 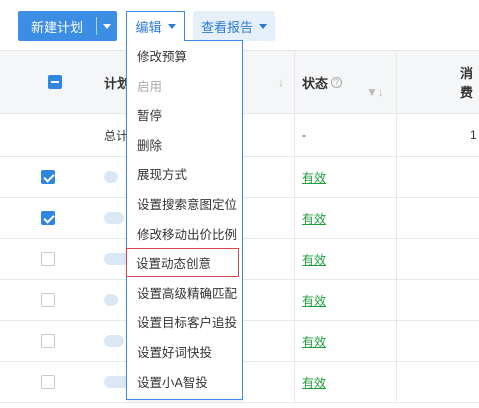 I want to click on filter-icon: ▼↓, so click(x=375, y=92).